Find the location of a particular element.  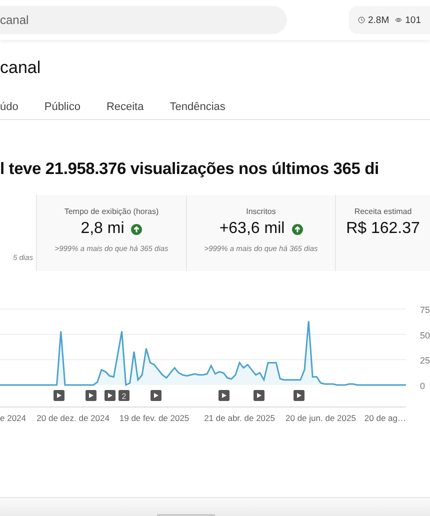

stat-value: 2.8M is located at coordinates (379, 20).